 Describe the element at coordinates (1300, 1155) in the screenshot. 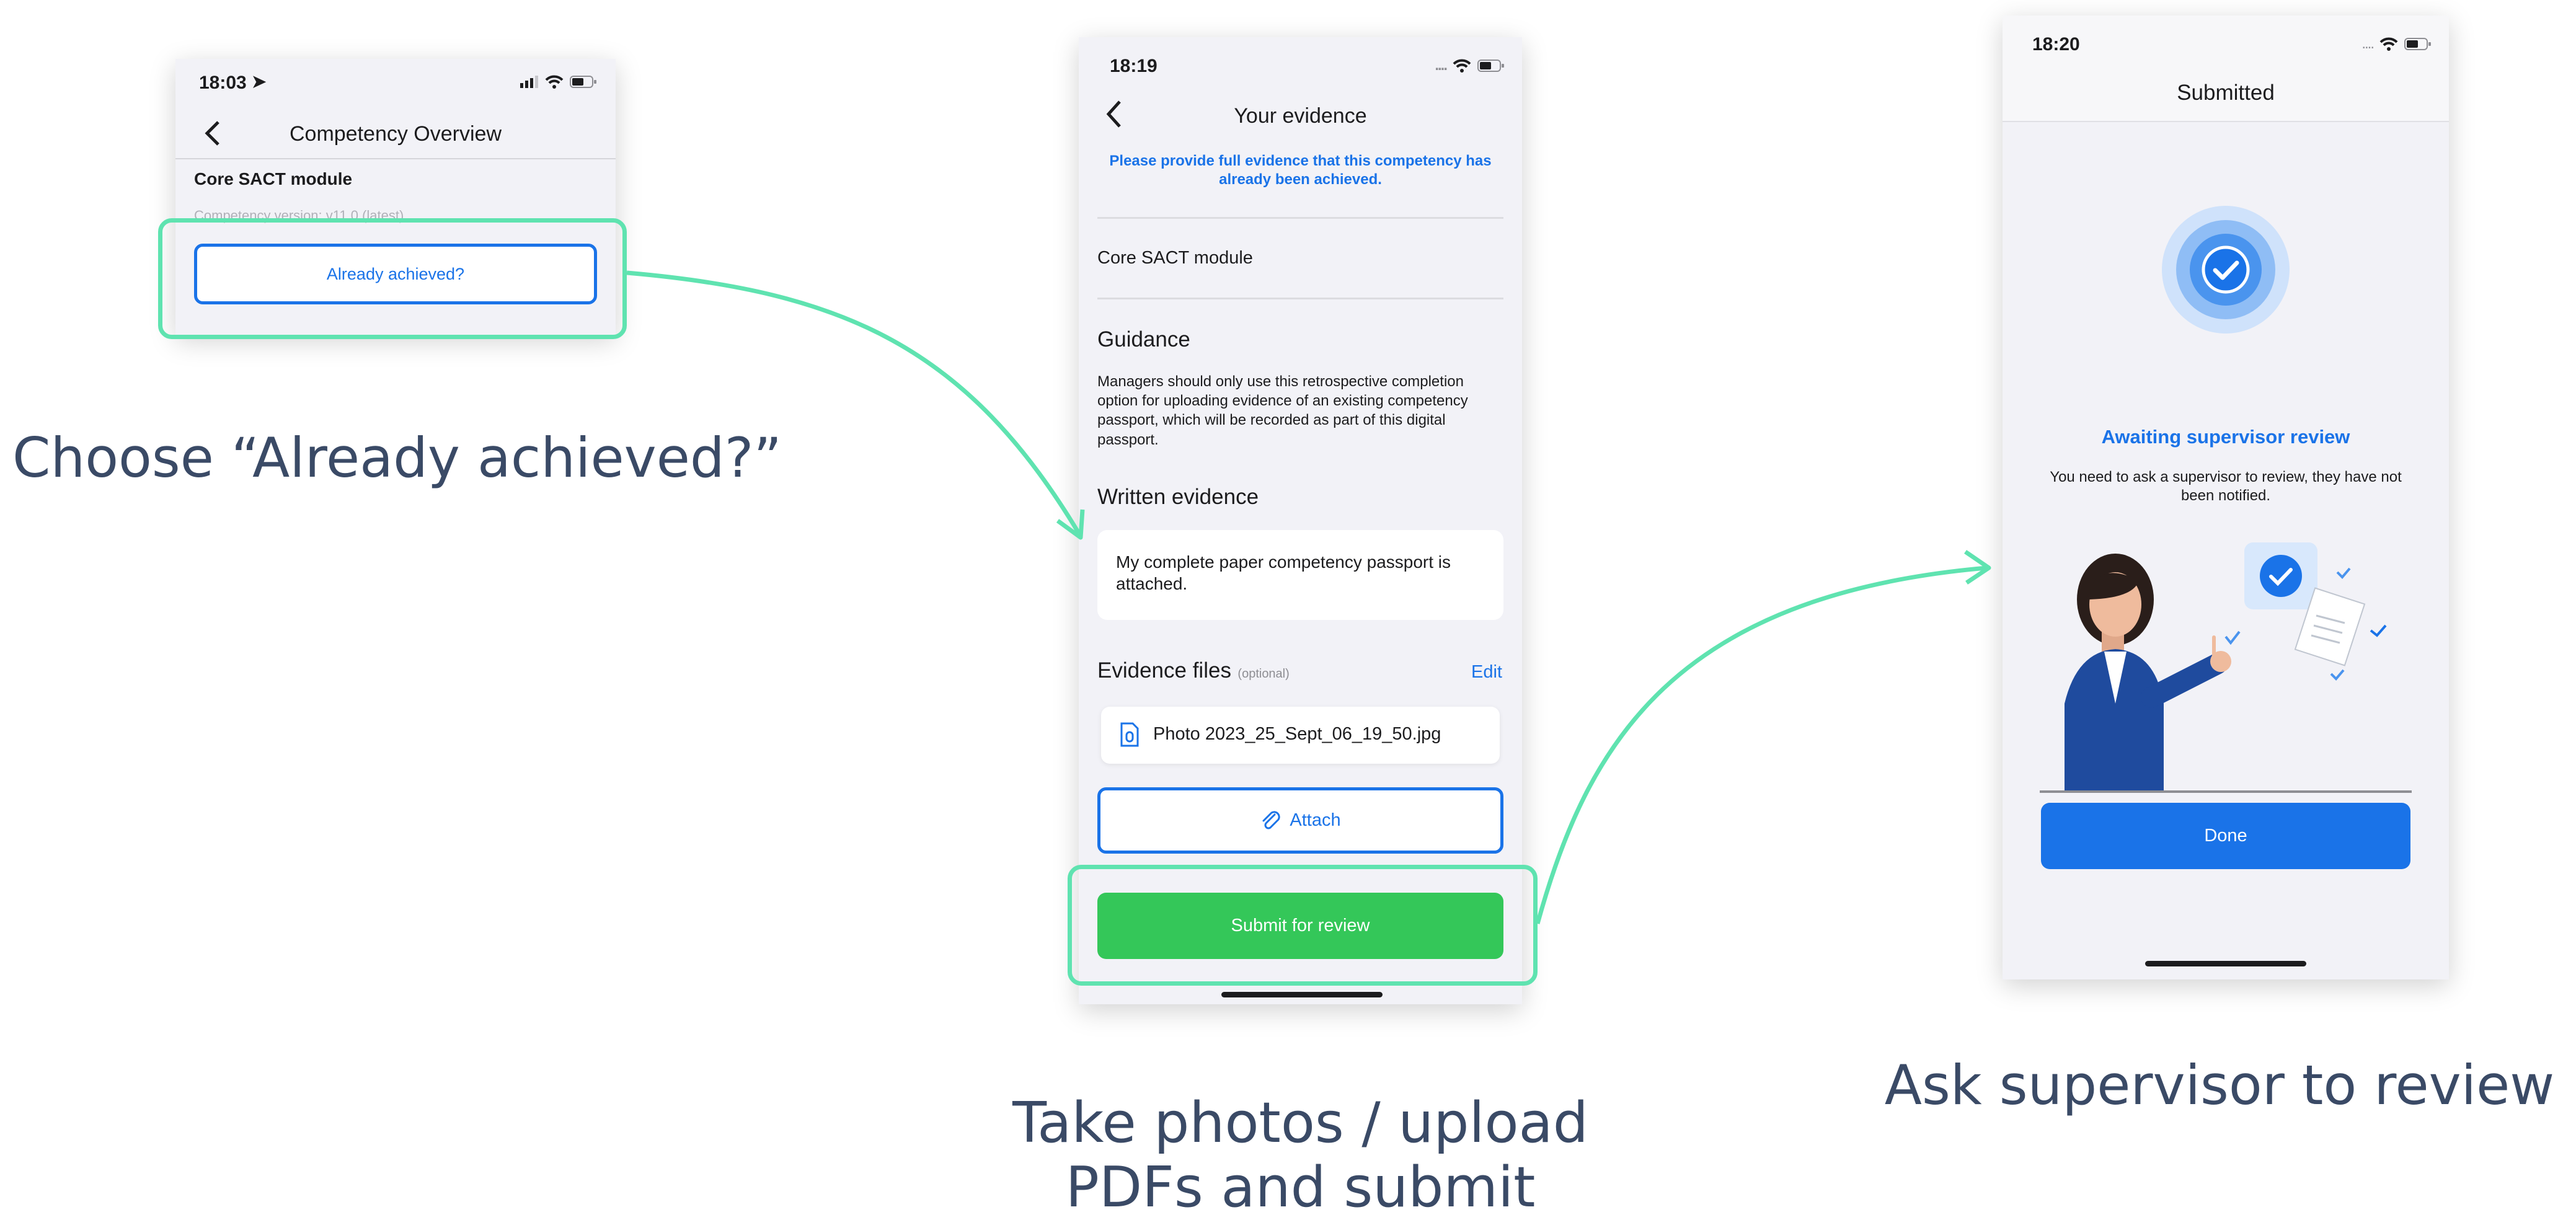

I see `caption-step2: Take photos / upload PDFs and submit` at that location.